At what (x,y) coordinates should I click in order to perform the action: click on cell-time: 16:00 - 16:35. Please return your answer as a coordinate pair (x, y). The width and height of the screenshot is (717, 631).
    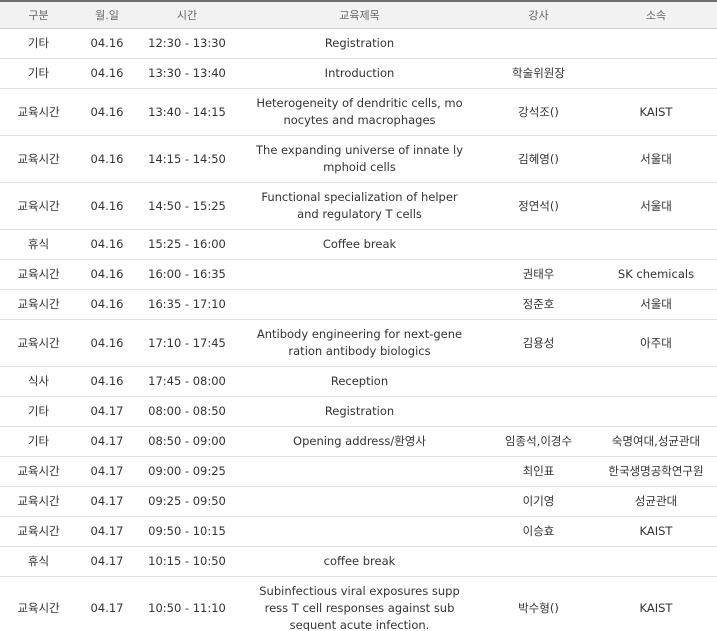
    Looking at the image, I should click on (187, 274).